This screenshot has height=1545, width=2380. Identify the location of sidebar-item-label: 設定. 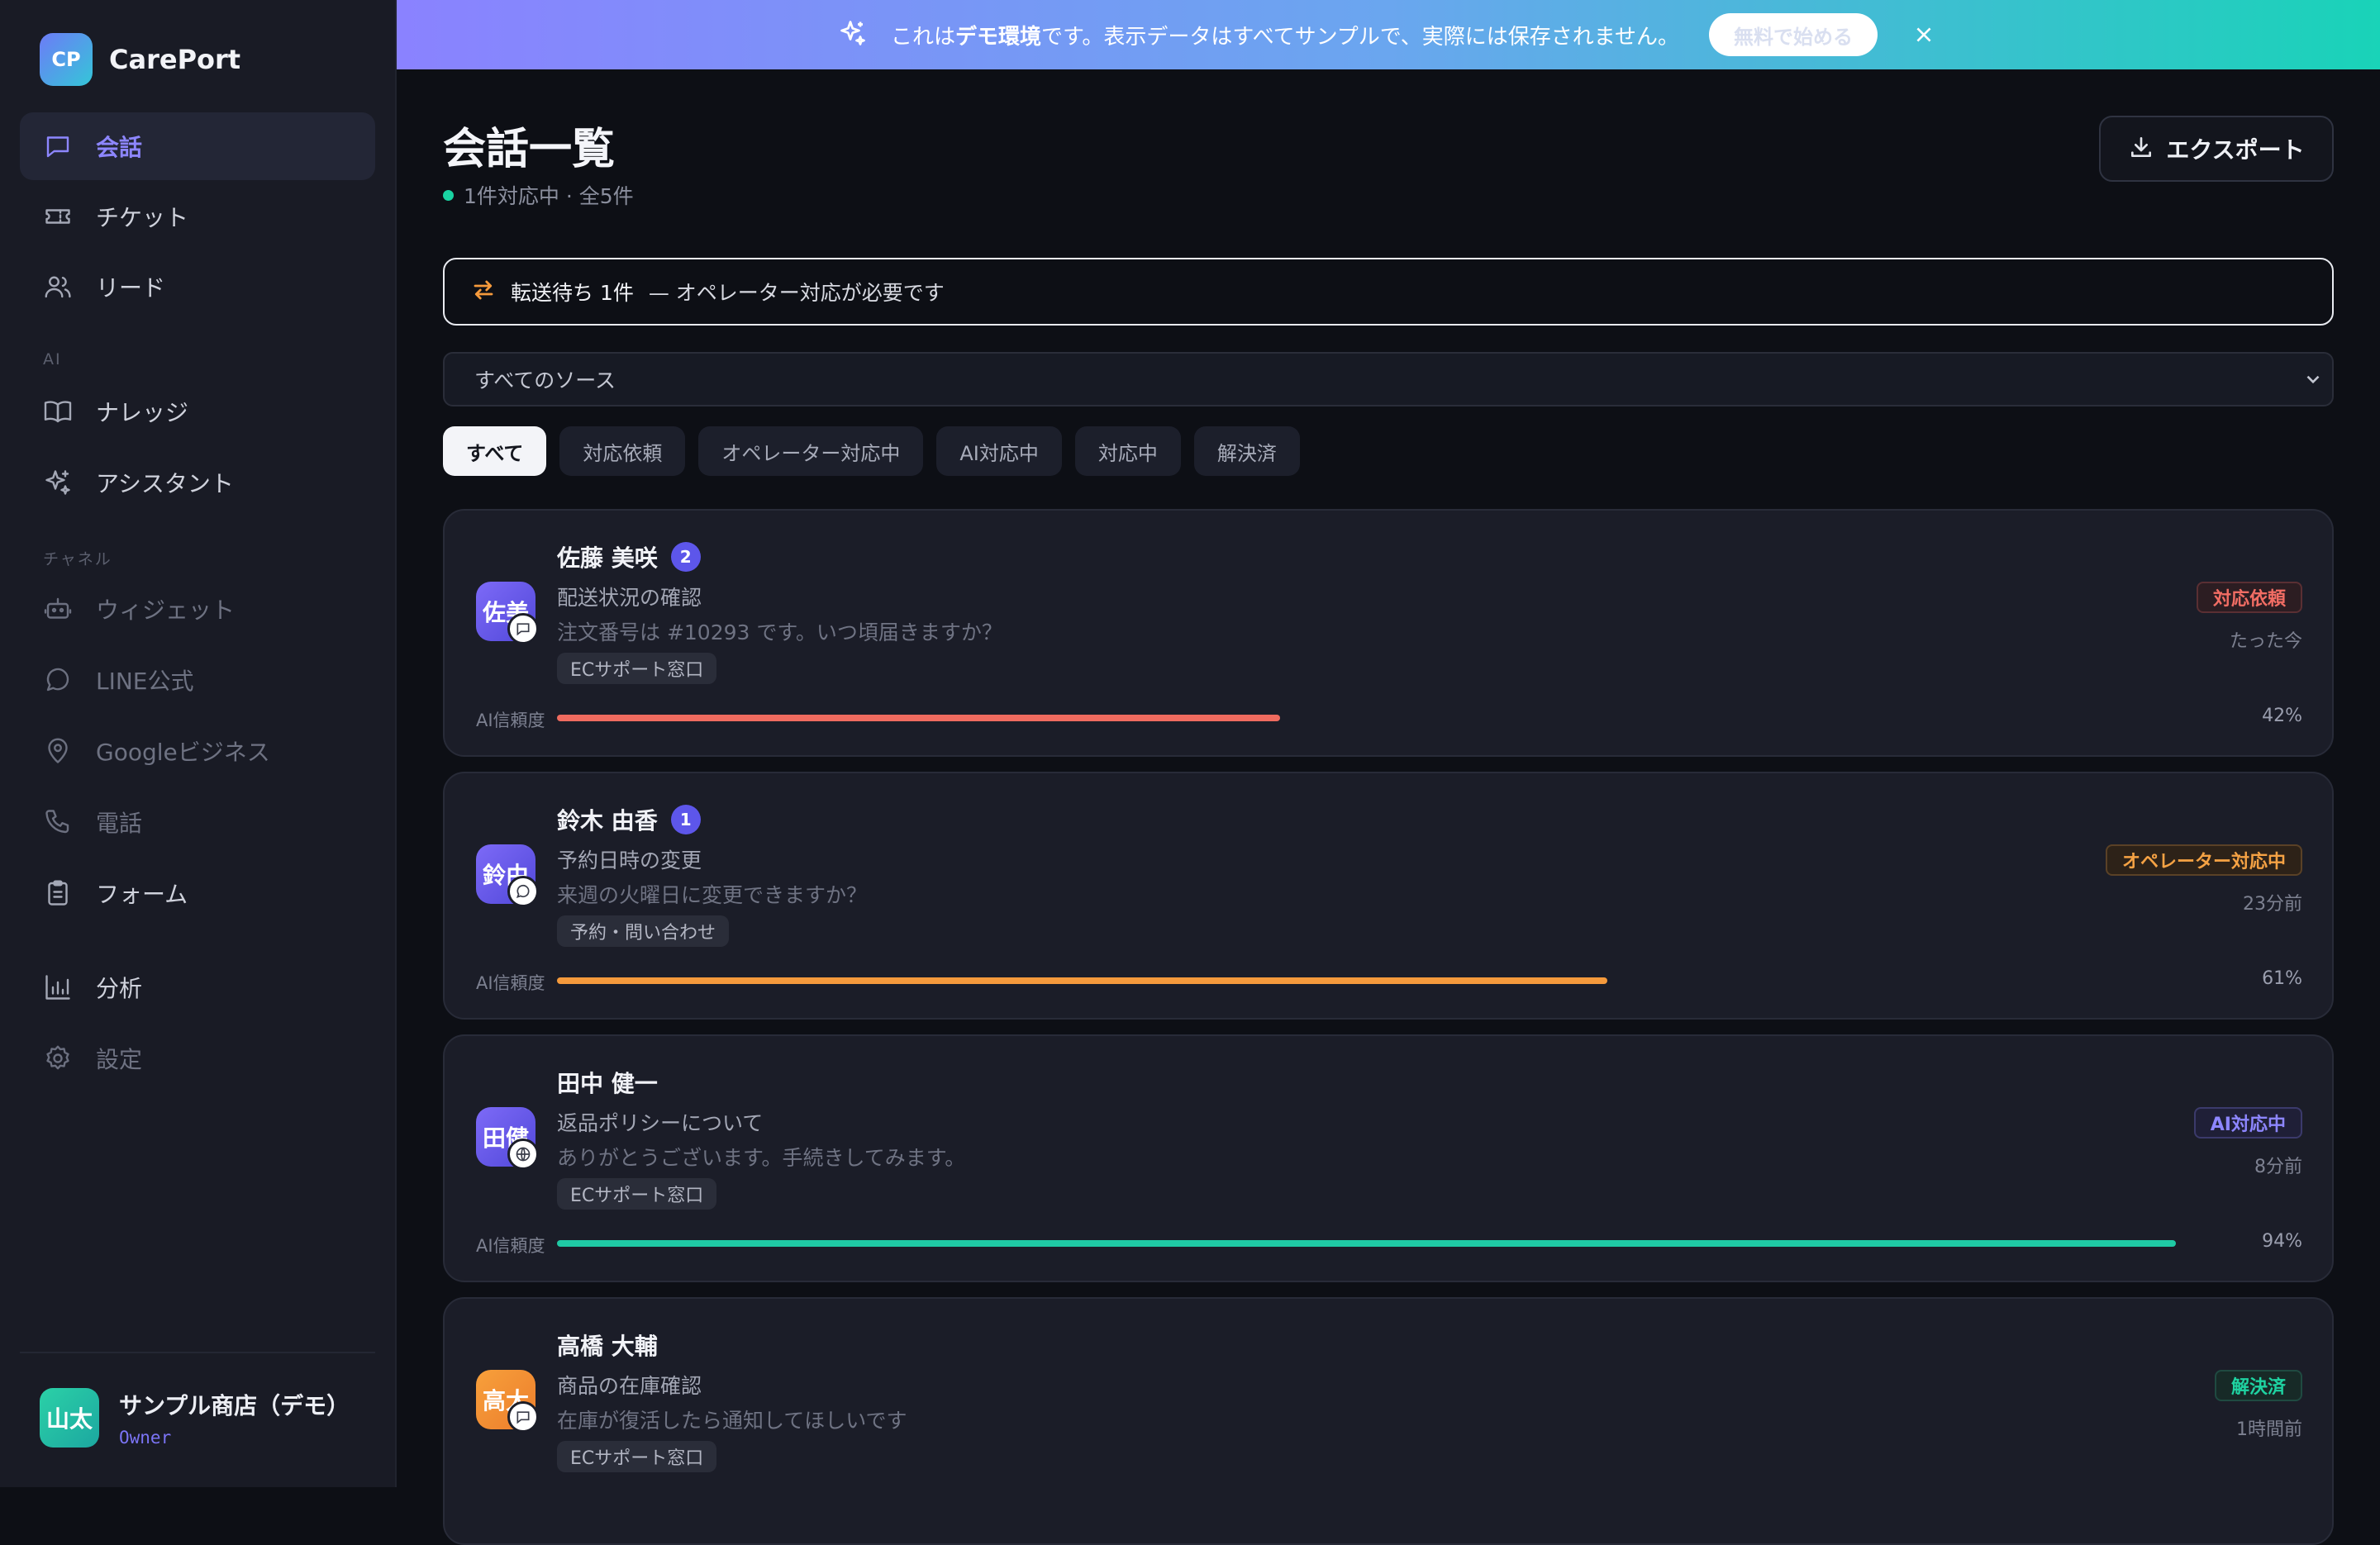
(119, 1059).